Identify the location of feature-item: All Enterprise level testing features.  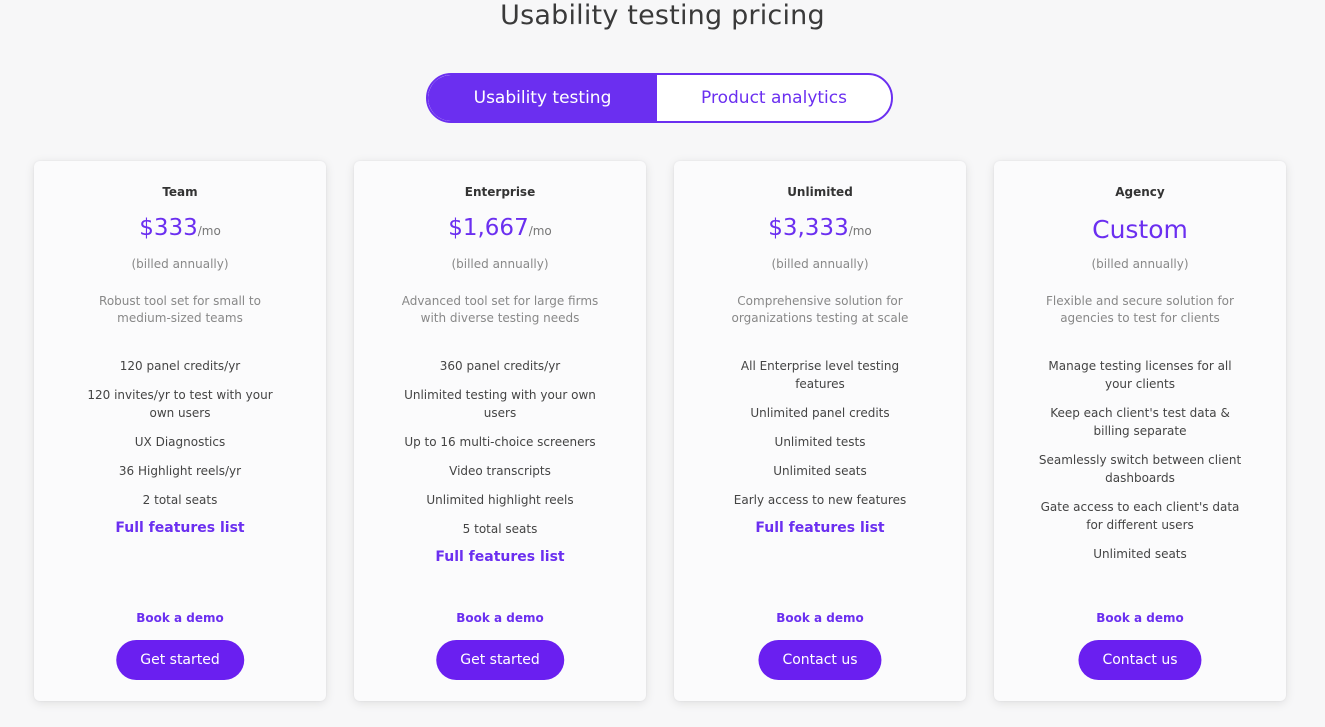
(820, 375).